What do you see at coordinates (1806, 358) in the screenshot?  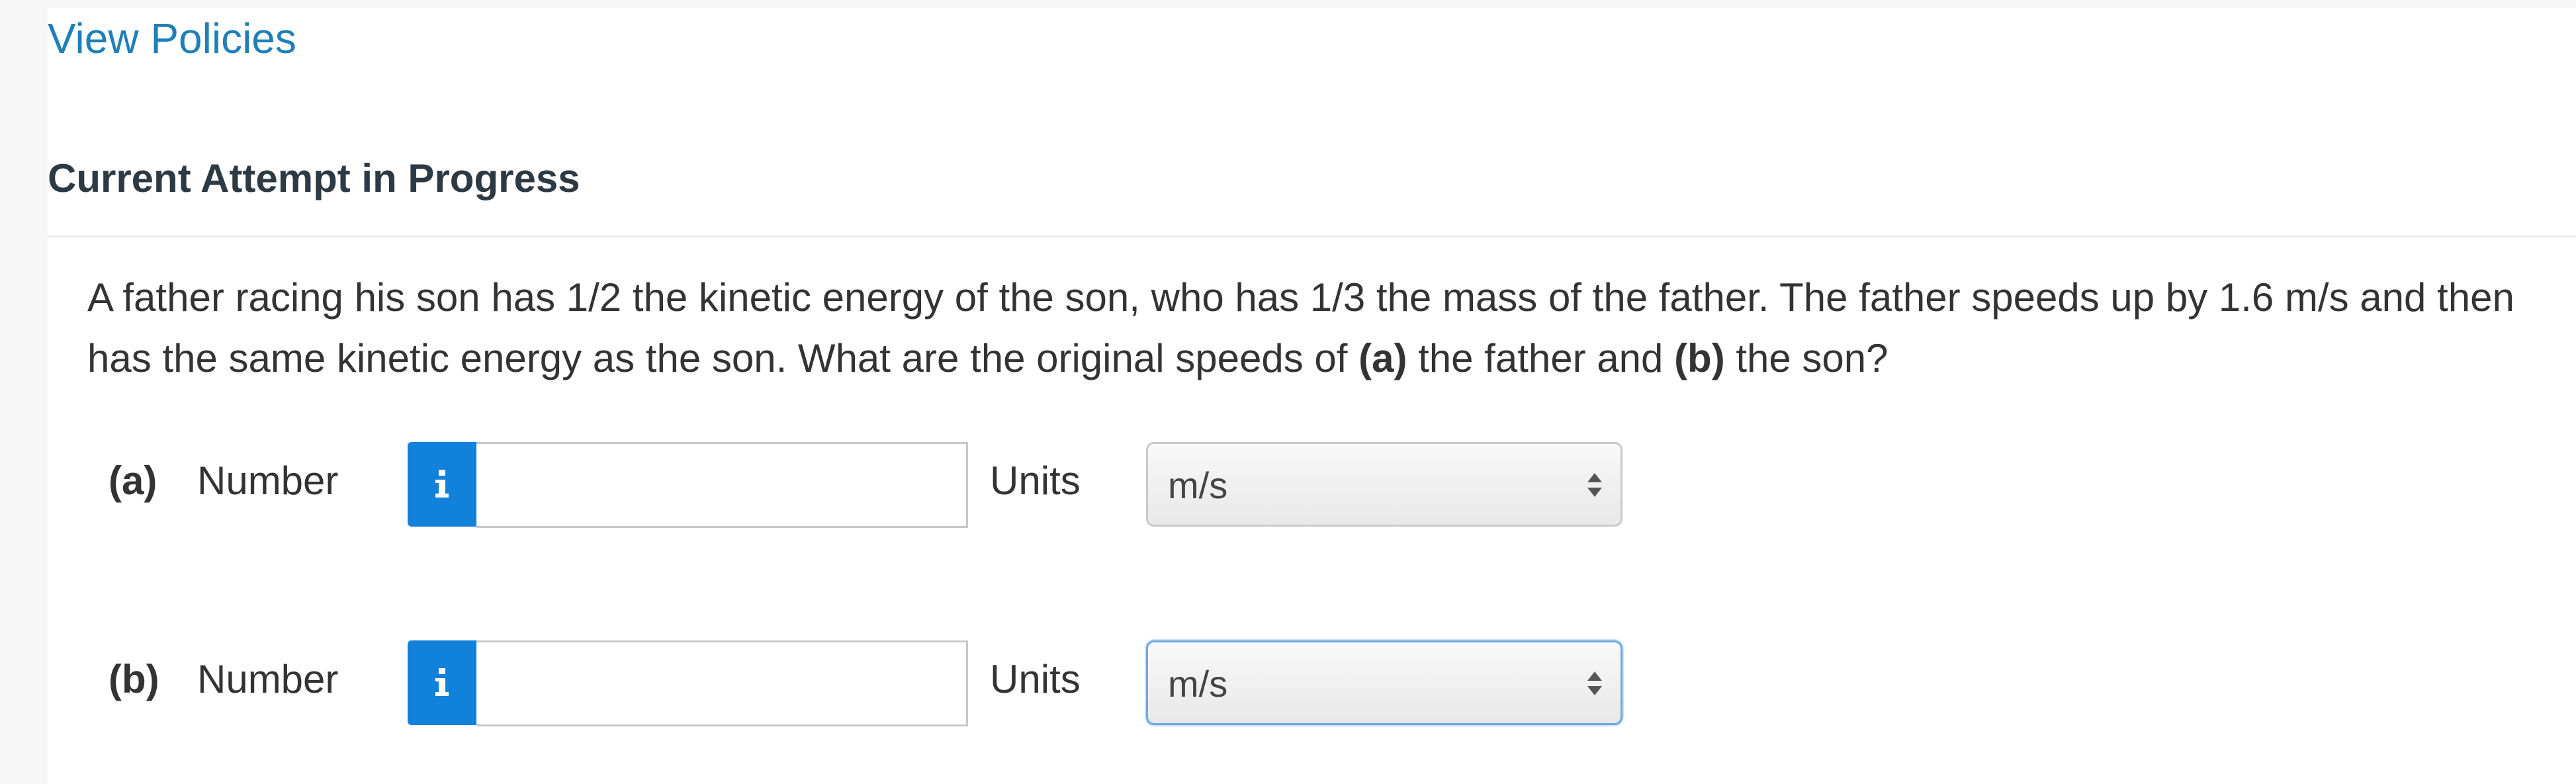 I see `question-text-part3: the son?` at bounding box center [1806, 358].